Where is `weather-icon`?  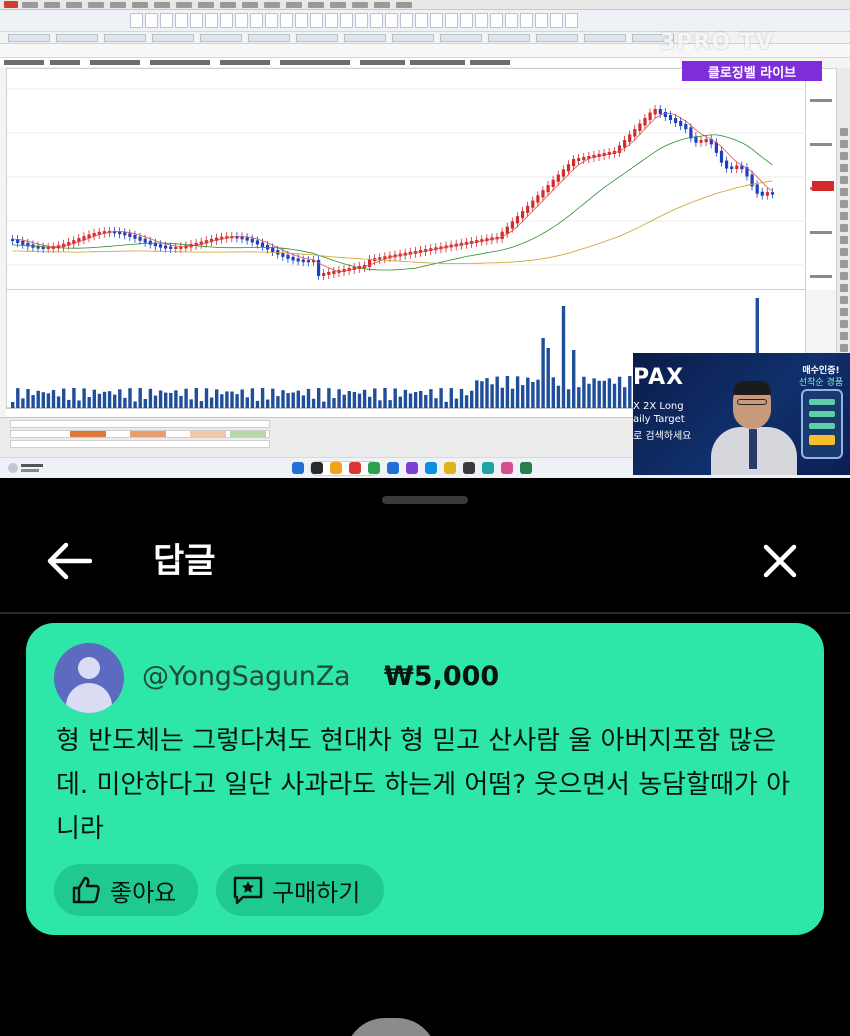 weather-icon is located at coordinates (13, 468).